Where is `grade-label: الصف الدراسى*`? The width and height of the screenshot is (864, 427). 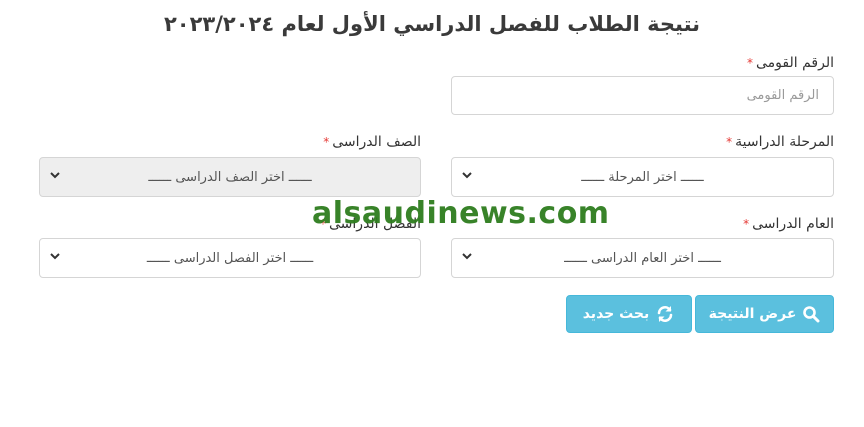 grade-label: الصف الدراسى* is located at coordinates (372, 142).